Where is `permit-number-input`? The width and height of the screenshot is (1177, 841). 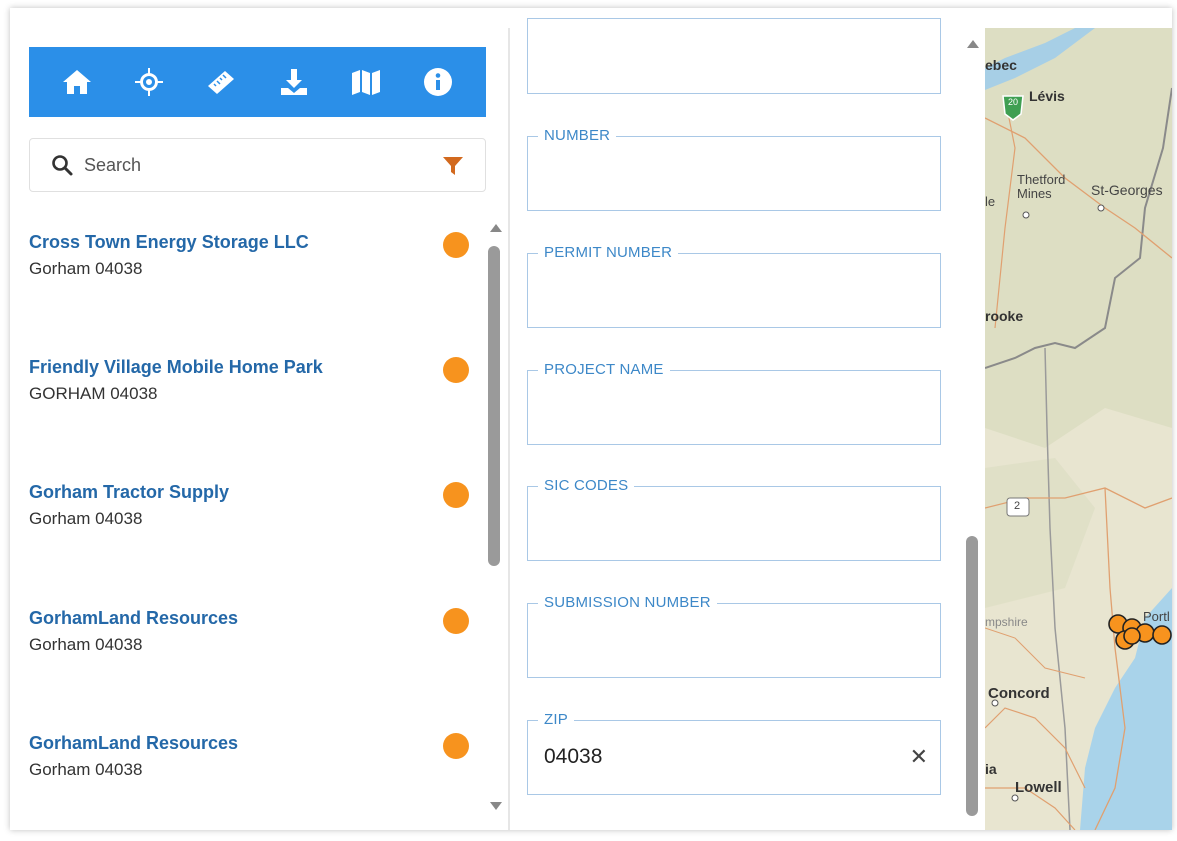 permit-number-input is located at coordinates (724, 290).